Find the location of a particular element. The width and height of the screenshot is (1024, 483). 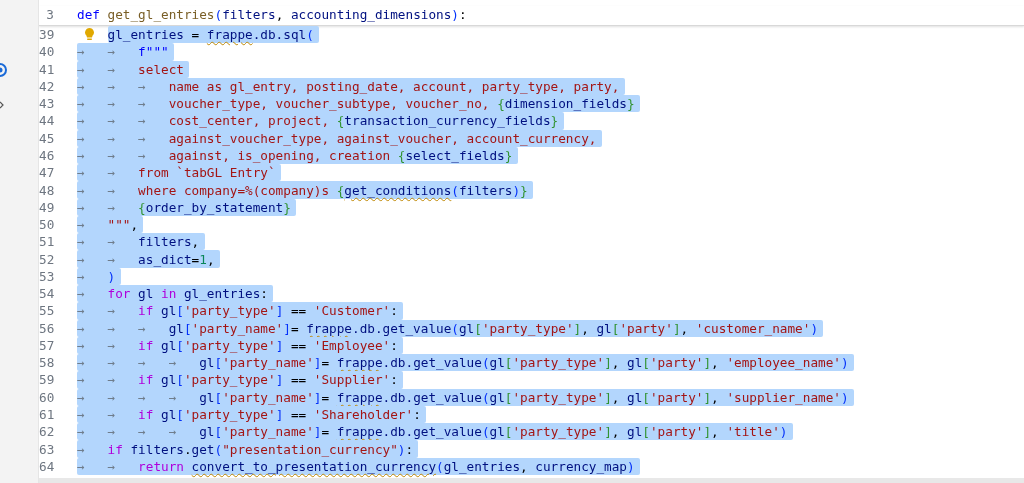

line-number: 56 is located at coordinates (46, 328).